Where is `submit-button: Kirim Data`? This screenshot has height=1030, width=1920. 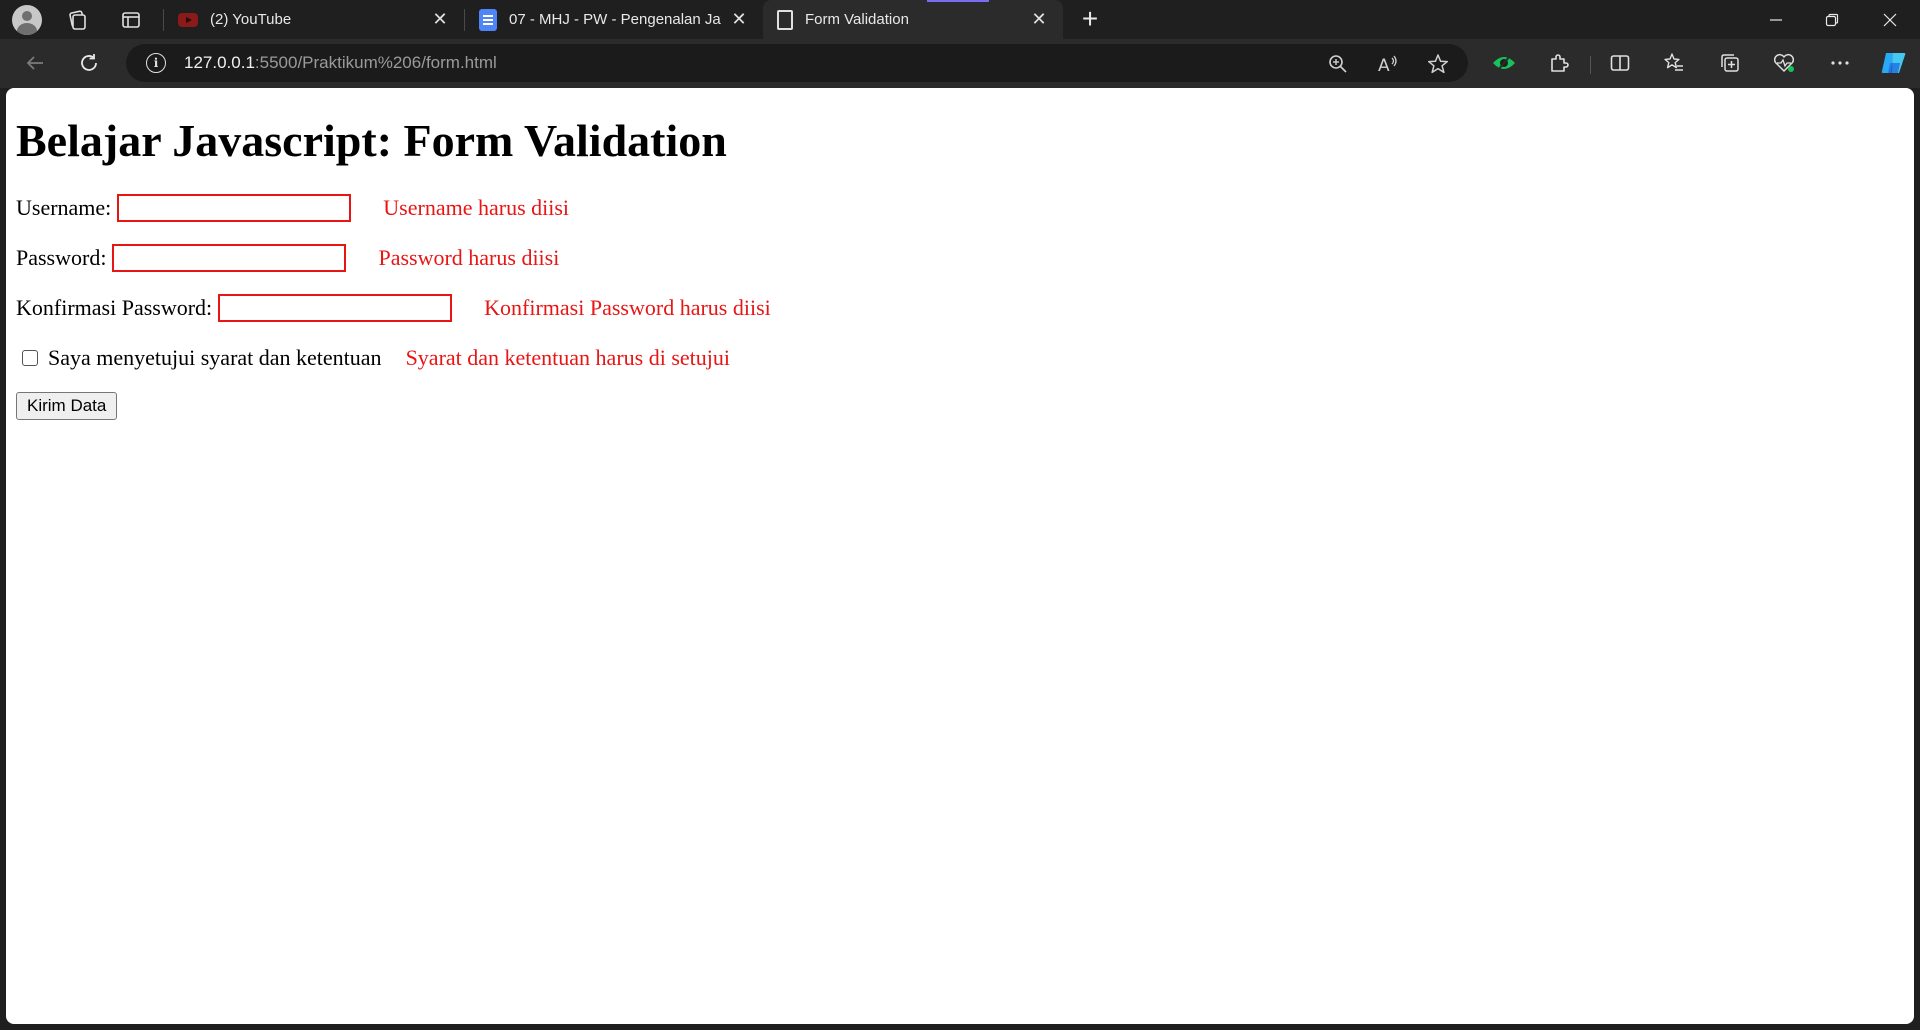 submit-button: Kirim Data is located at coordinates (67, 406).